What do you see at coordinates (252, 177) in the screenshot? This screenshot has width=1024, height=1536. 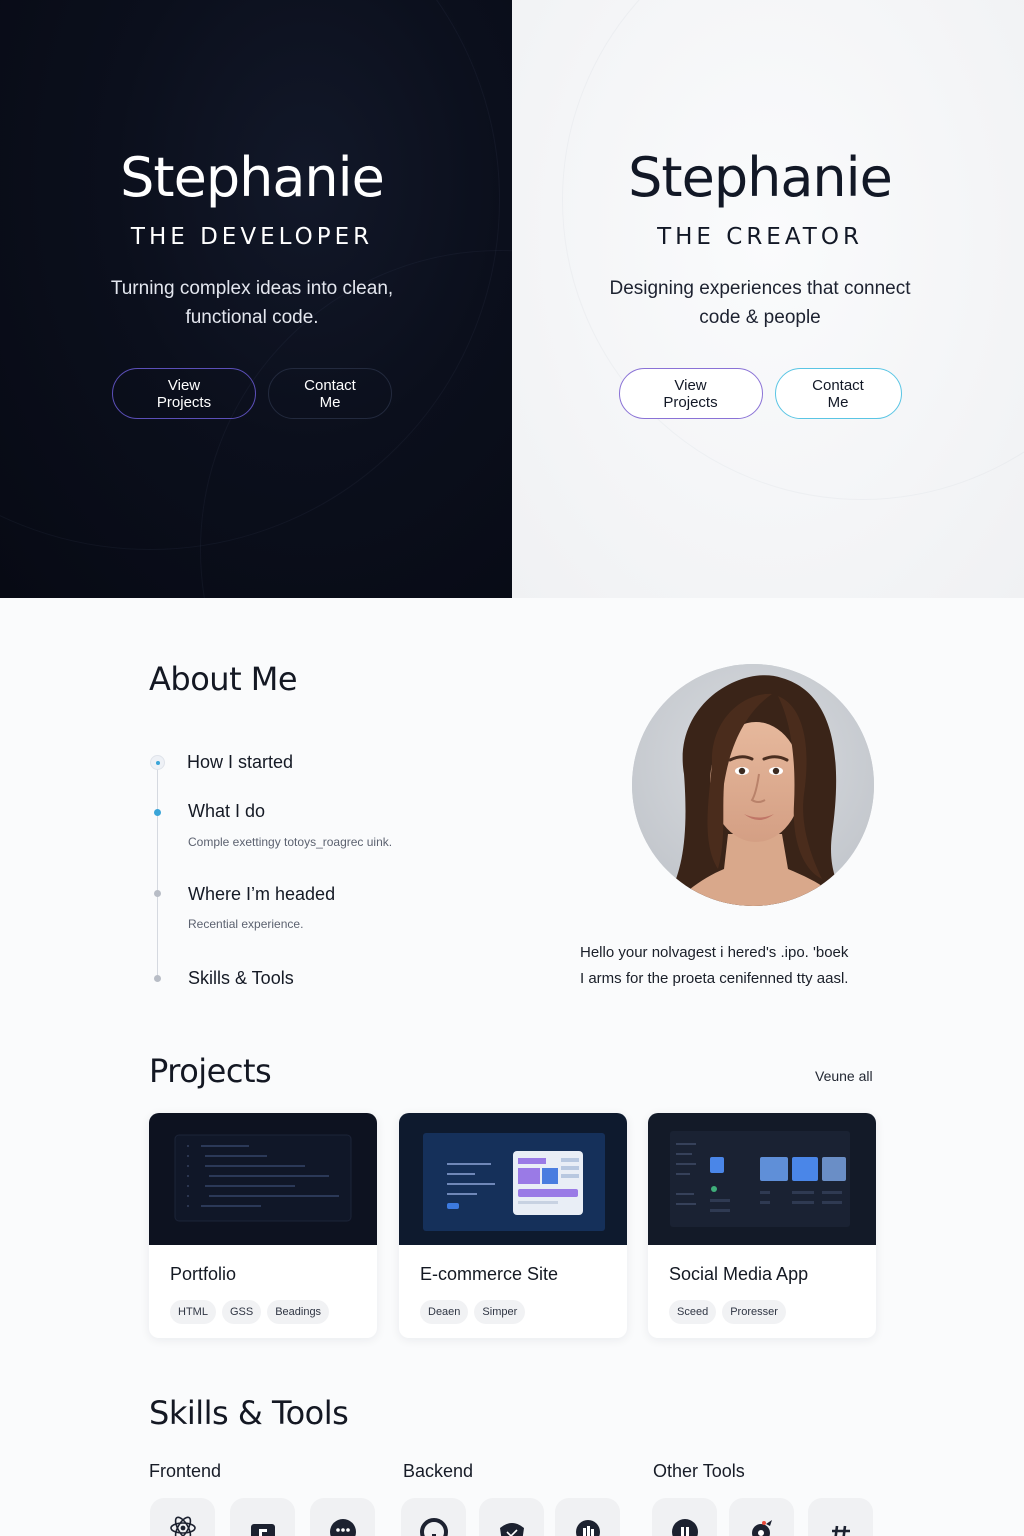 I see `hero-developer-name: Stephanie` at bounding box center [252, 177].